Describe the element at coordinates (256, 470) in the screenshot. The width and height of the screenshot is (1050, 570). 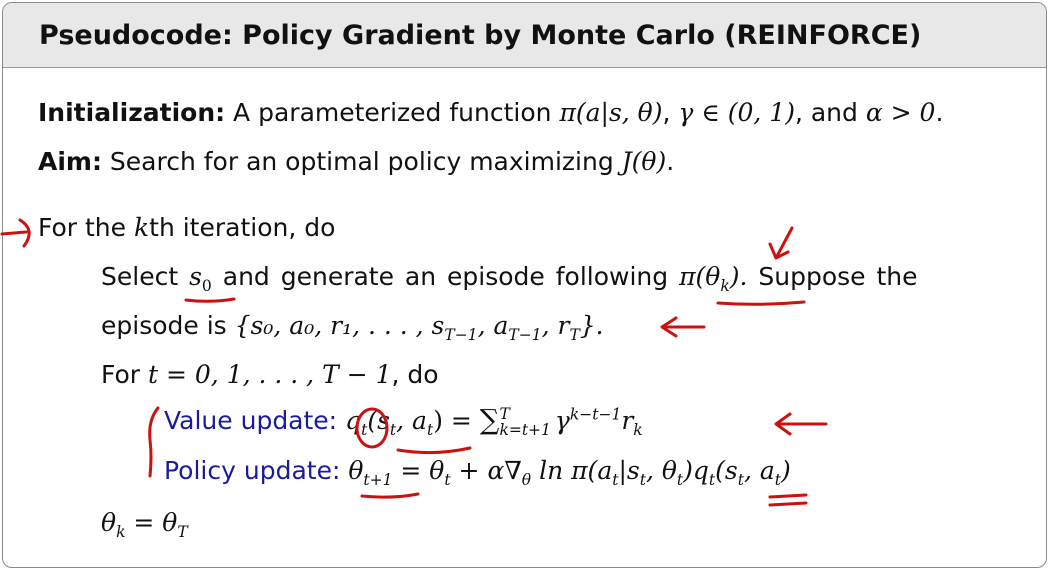
I see `policy-update-label: Policy update:` at that location.